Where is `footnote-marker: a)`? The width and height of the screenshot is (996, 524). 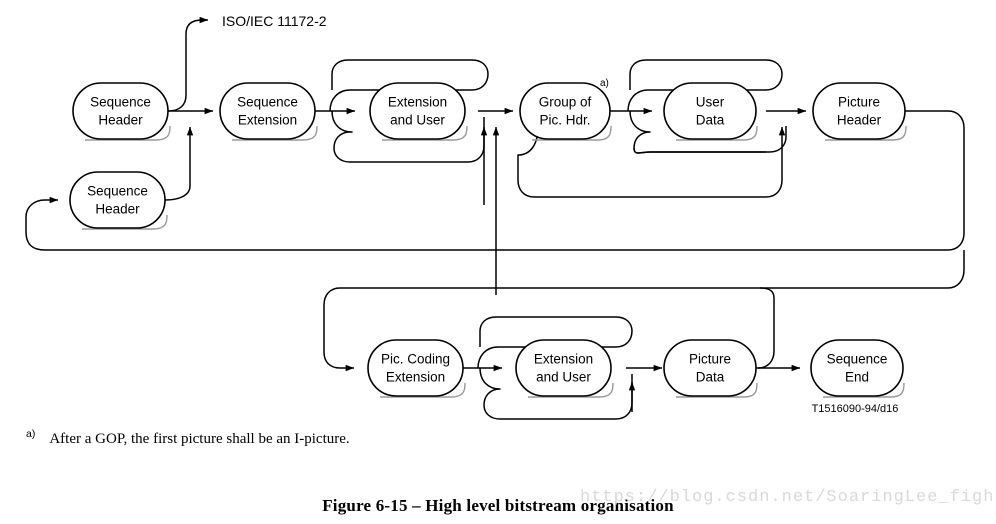
footnote-marker: a) is located at coordinates (31, 434).